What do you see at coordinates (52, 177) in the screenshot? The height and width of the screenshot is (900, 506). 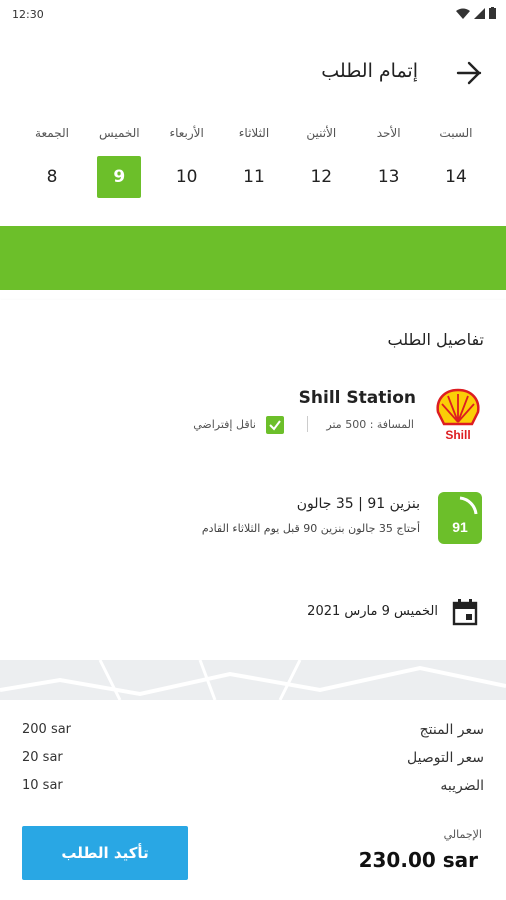 I see `day-number: 8` at bounding box center [52, 177].